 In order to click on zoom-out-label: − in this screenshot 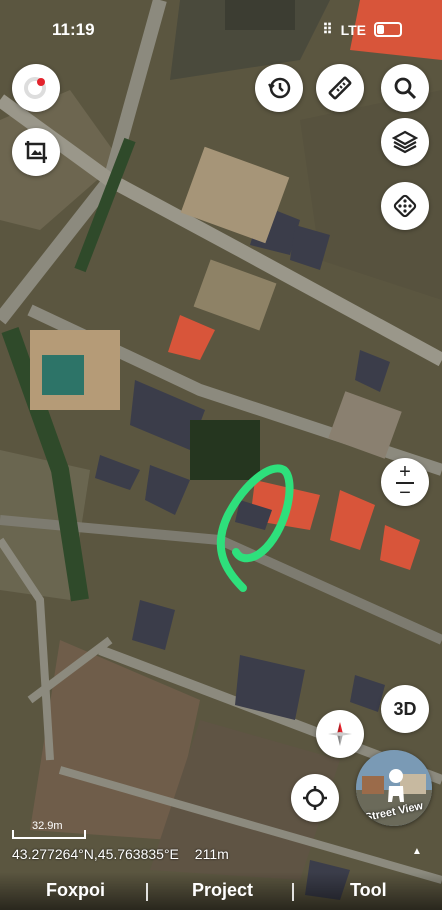, I will do `click(405, 493)`.